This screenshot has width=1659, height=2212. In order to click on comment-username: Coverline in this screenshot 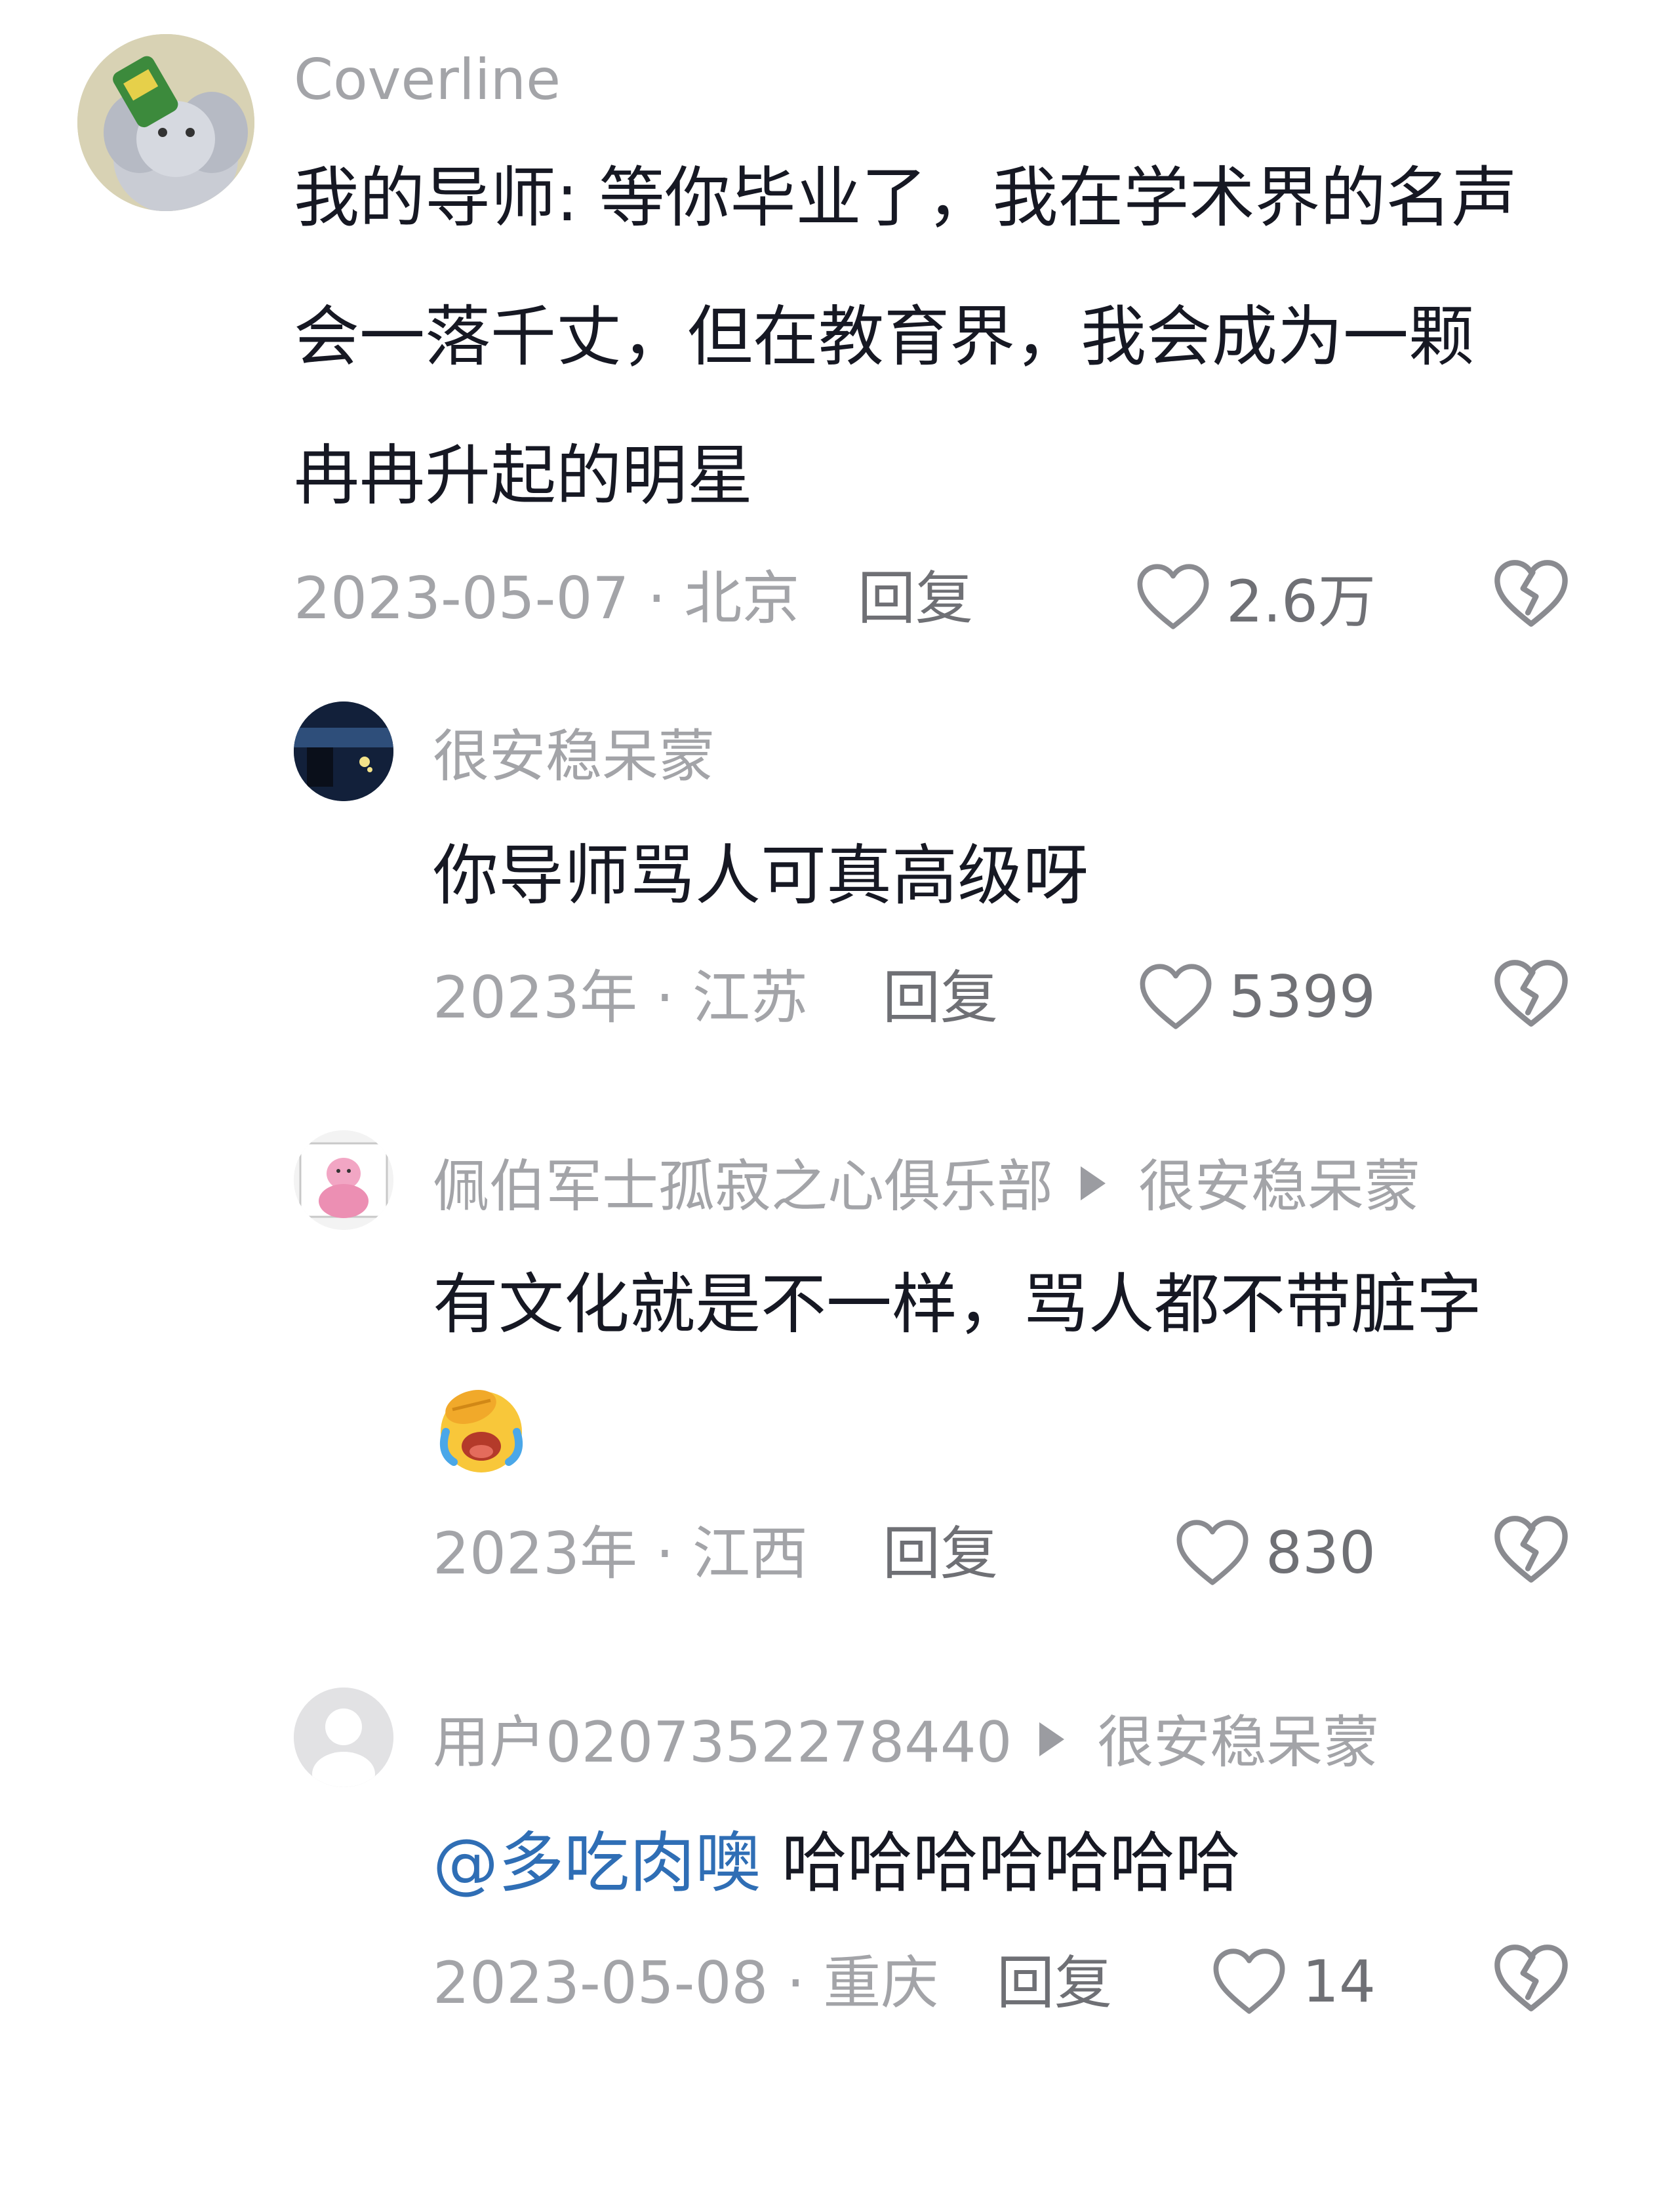, I will do `click(427, 80)`.